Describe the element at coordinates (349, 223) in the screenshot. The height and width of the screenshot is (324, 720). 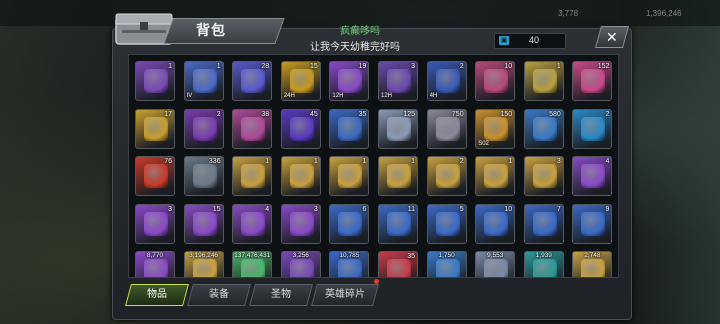
I see `inventory-slot: 6` at that location.